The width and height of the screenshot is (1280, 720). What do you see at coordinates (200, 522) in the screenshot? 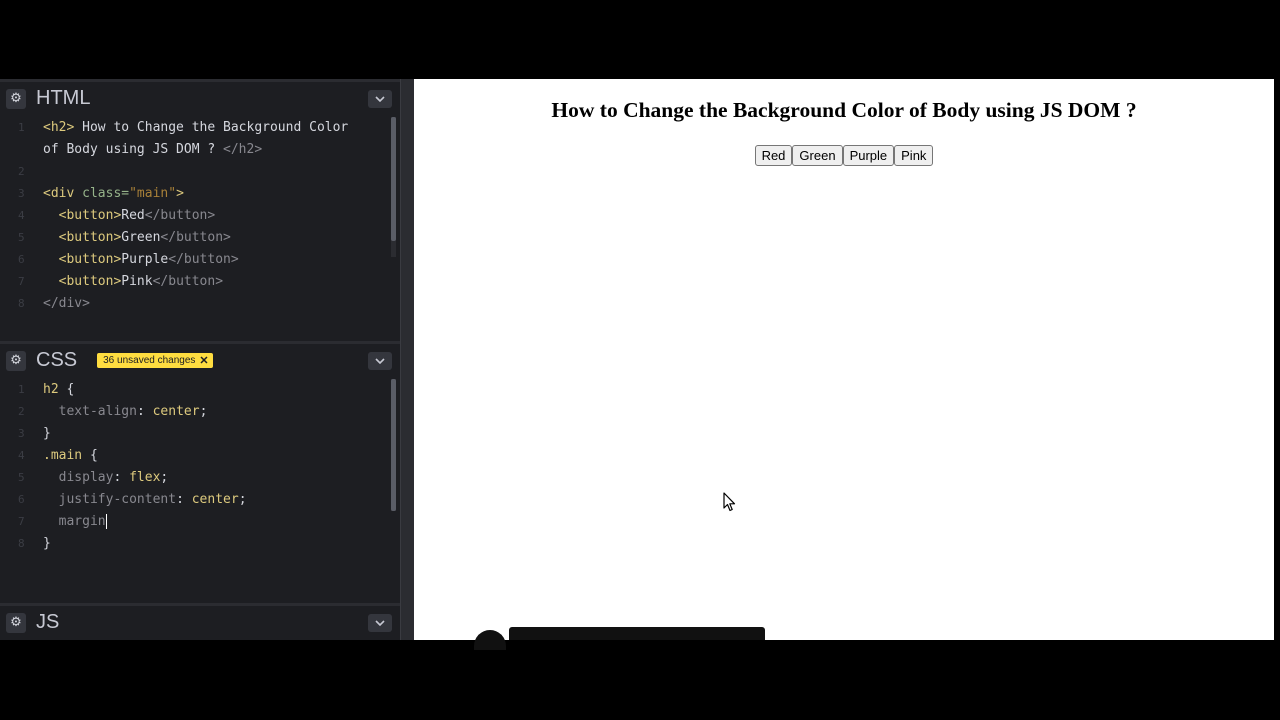
I see `code-line: 7 margin` at bounding box center [200, 522].